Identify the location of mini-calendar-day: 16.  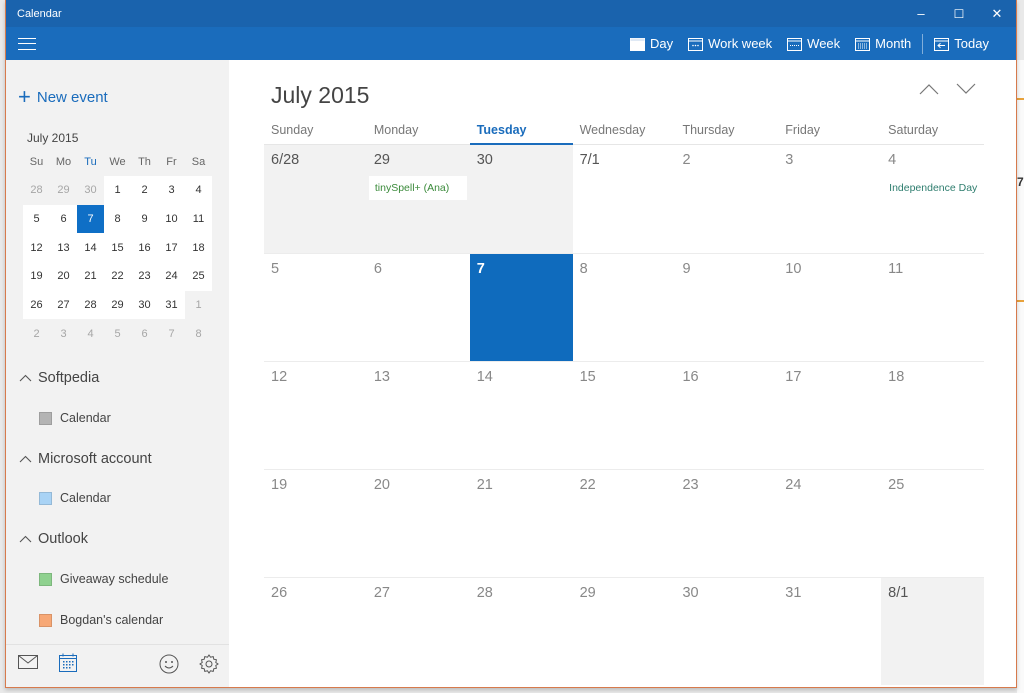
(144, 248).